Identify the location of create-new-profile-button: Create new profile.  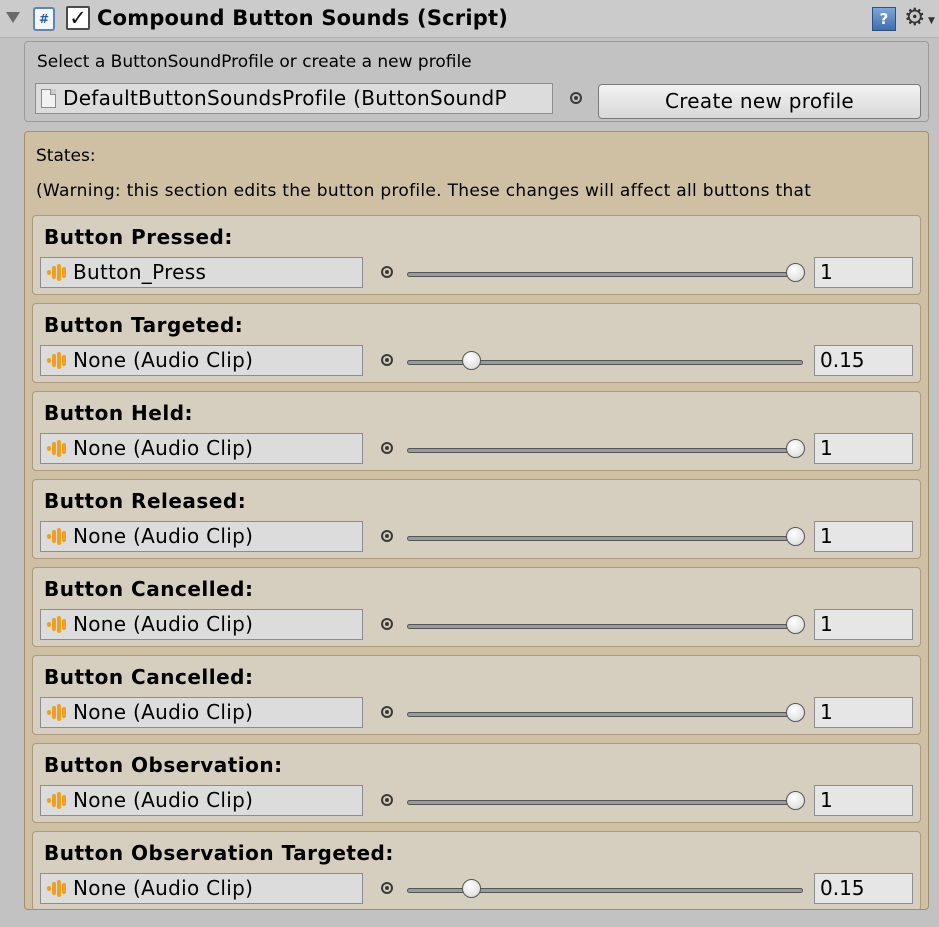
(759, 101).